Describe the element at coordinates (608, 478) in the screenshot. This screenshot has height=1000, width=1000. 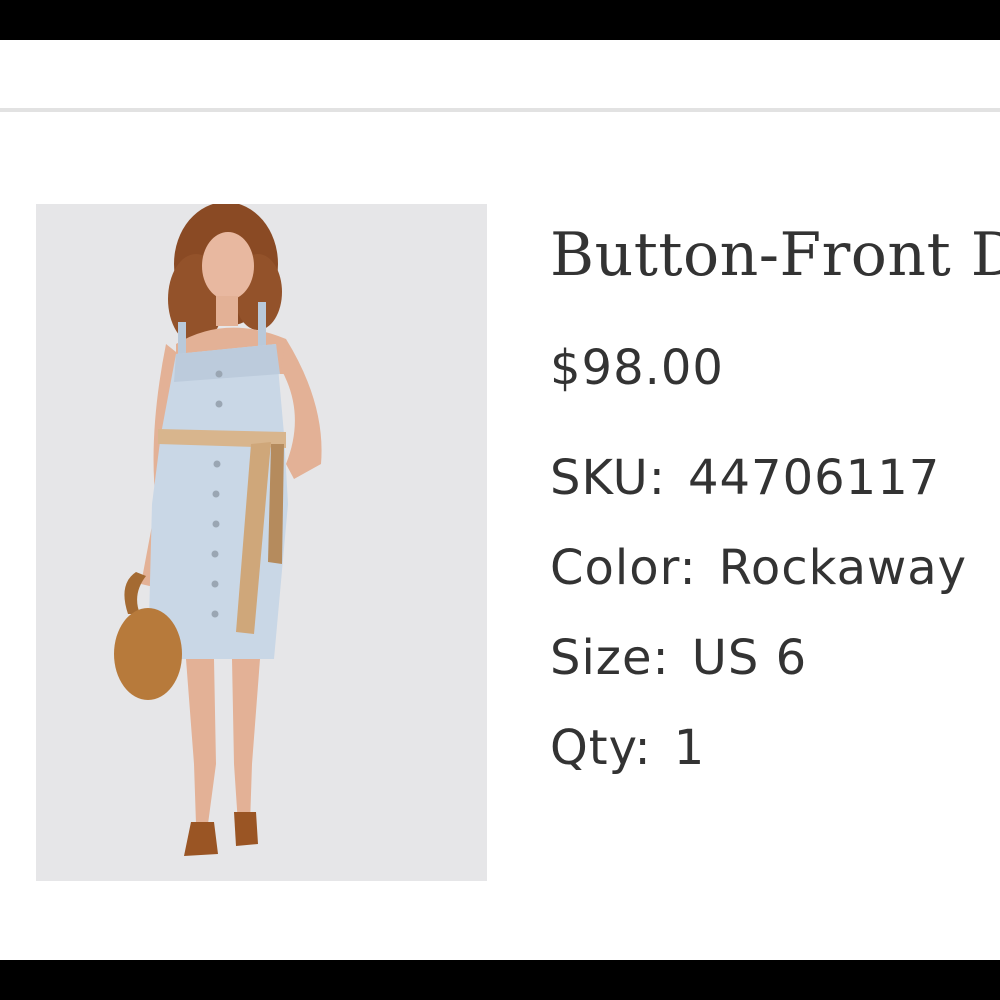
I see `sku-label: SKU:` at that location.